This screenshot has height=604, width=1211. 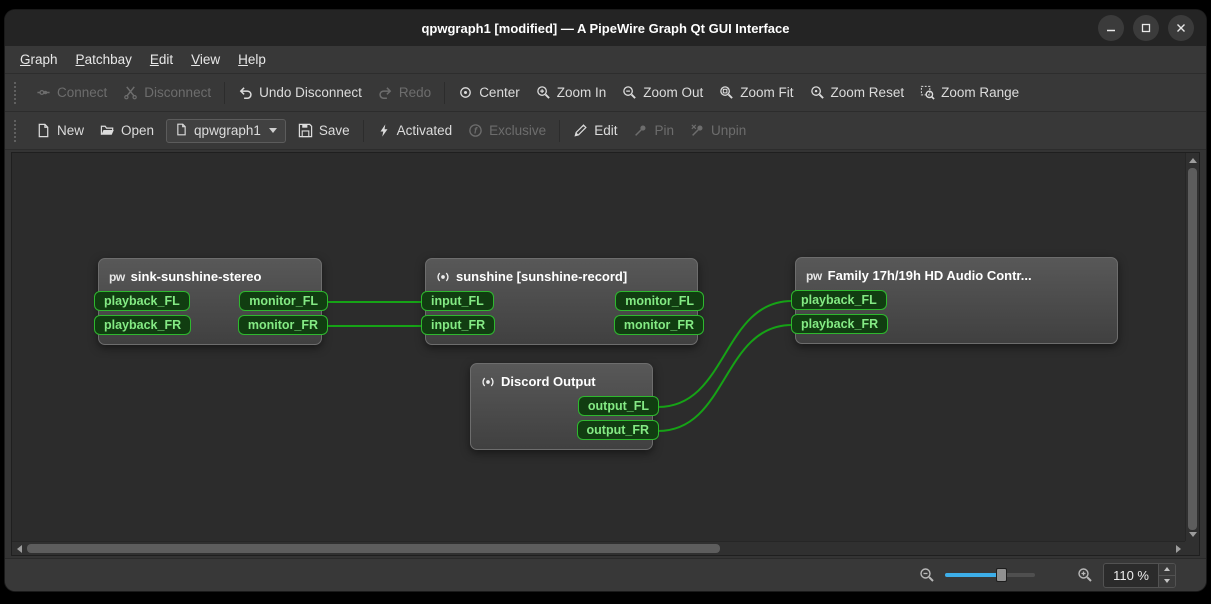 What do you see at coordinates (104, 59) in the screenshot?
I see `menu-patchbay: Patchbay` at bounding box center [104, 59].